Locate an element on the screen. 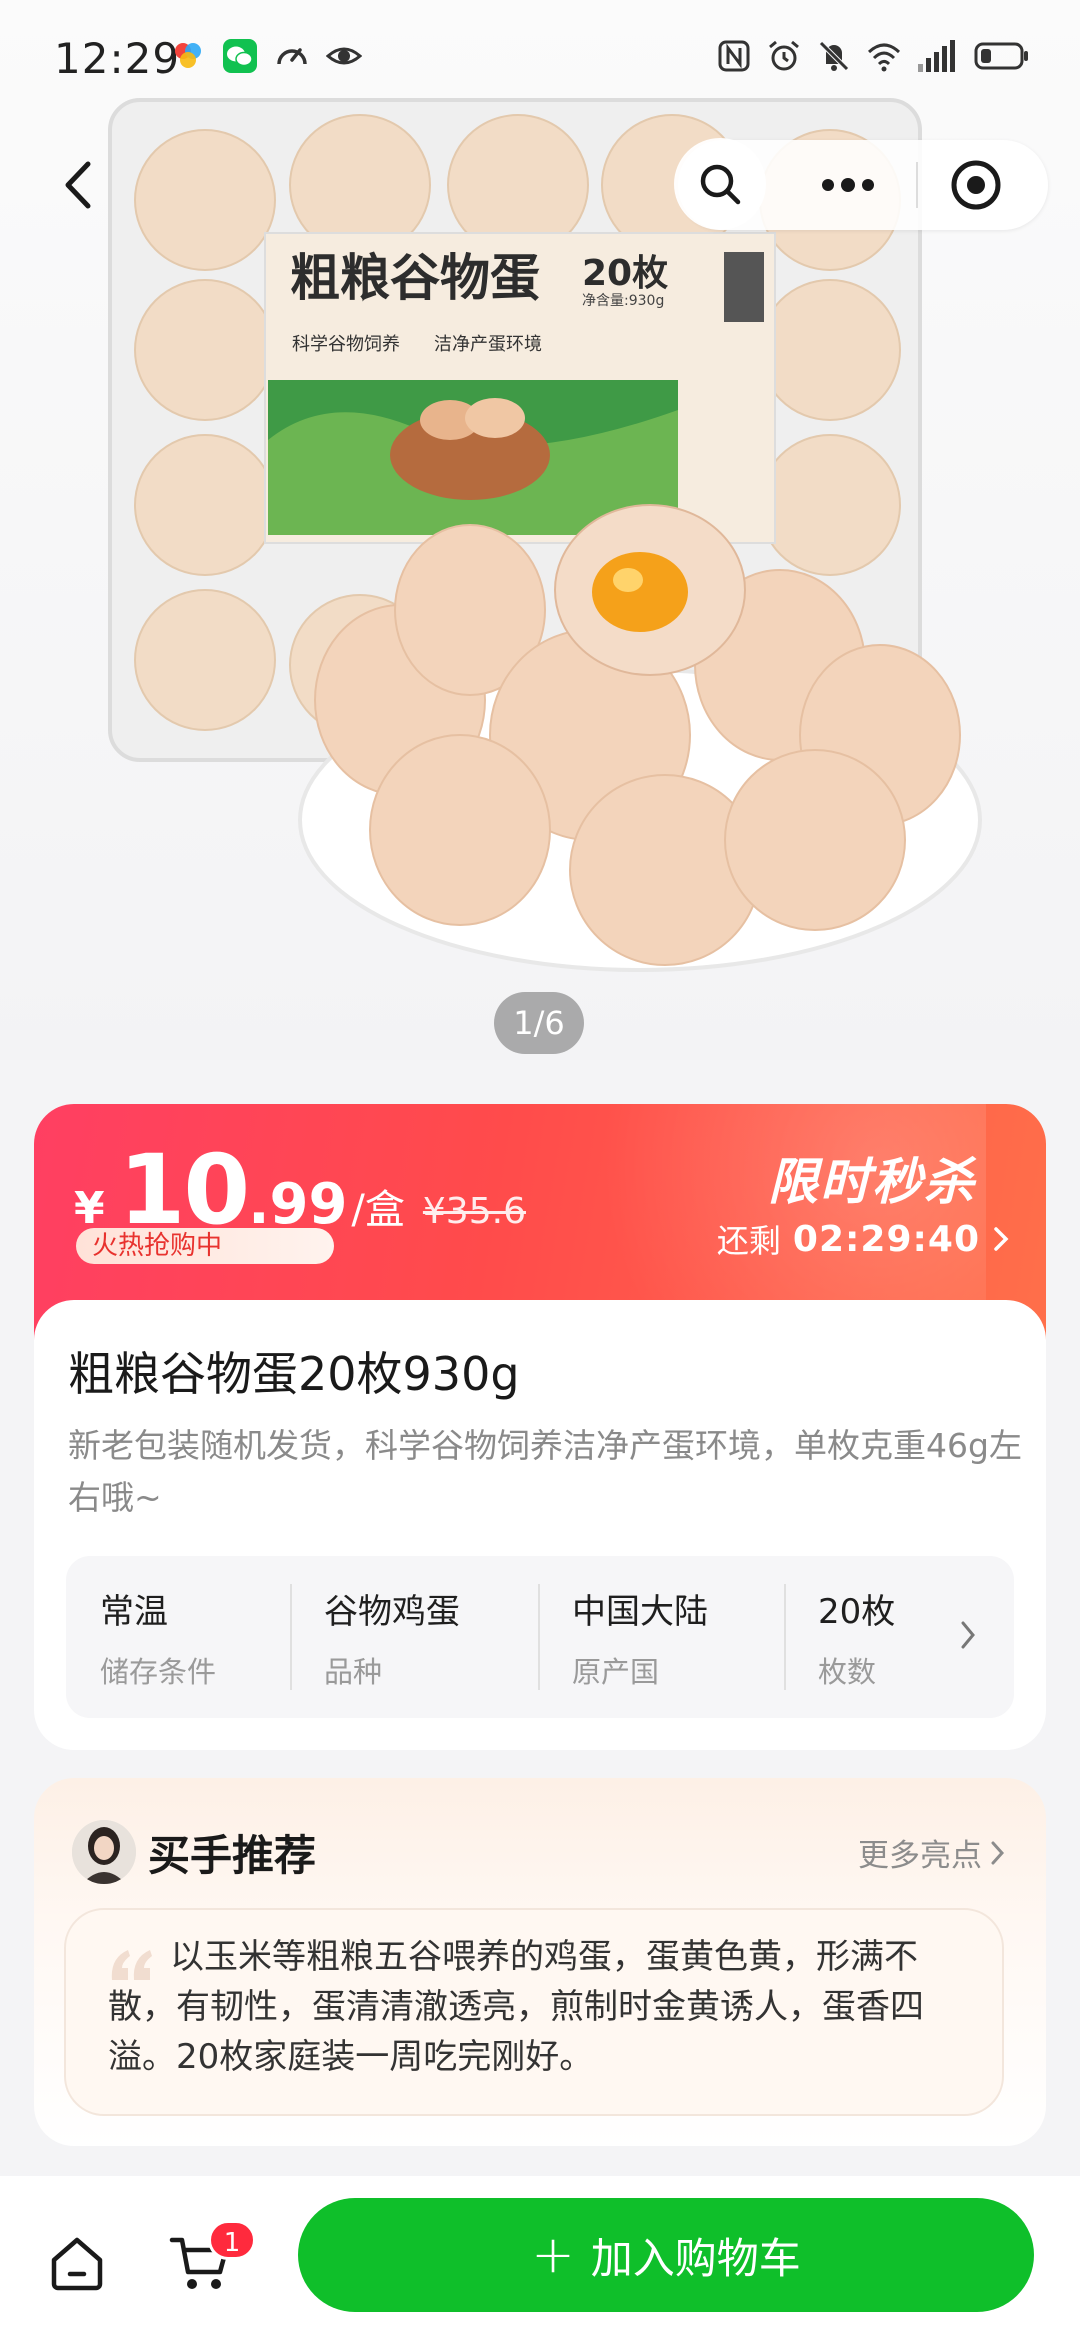 The width and height of the screenshot is (1080, 2331). signal-icon is located at coordinates (936, 56).